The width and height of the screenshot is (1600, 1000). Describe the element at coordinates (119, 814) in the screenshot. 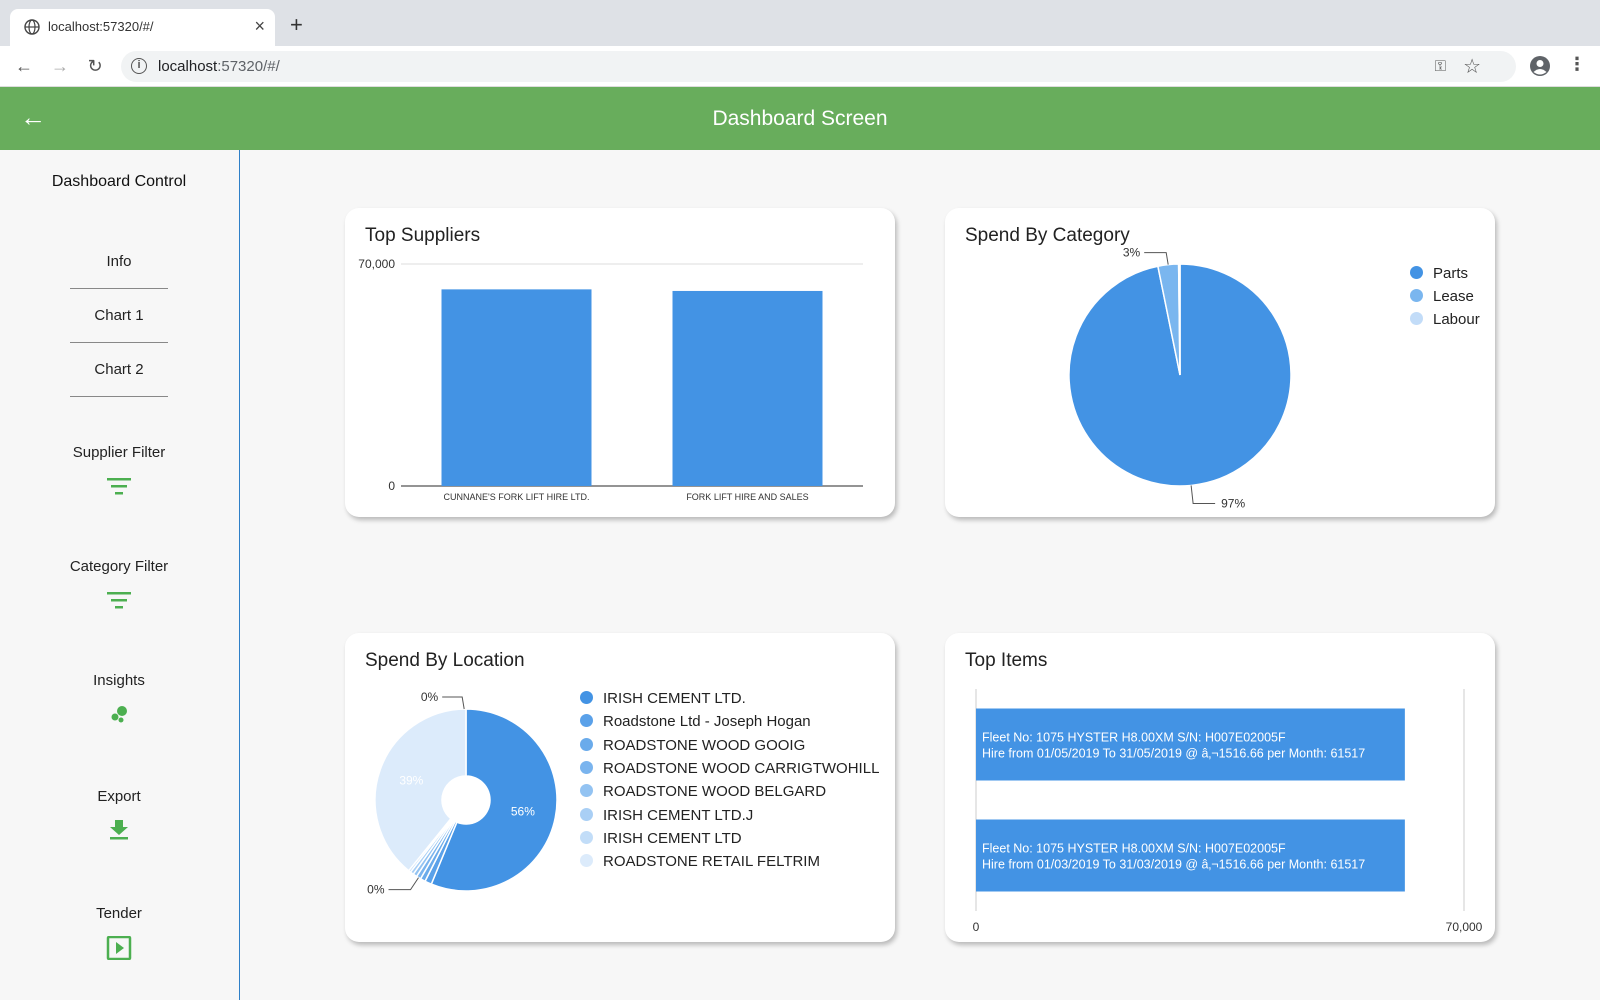

I see `export-button: Export` at that location.